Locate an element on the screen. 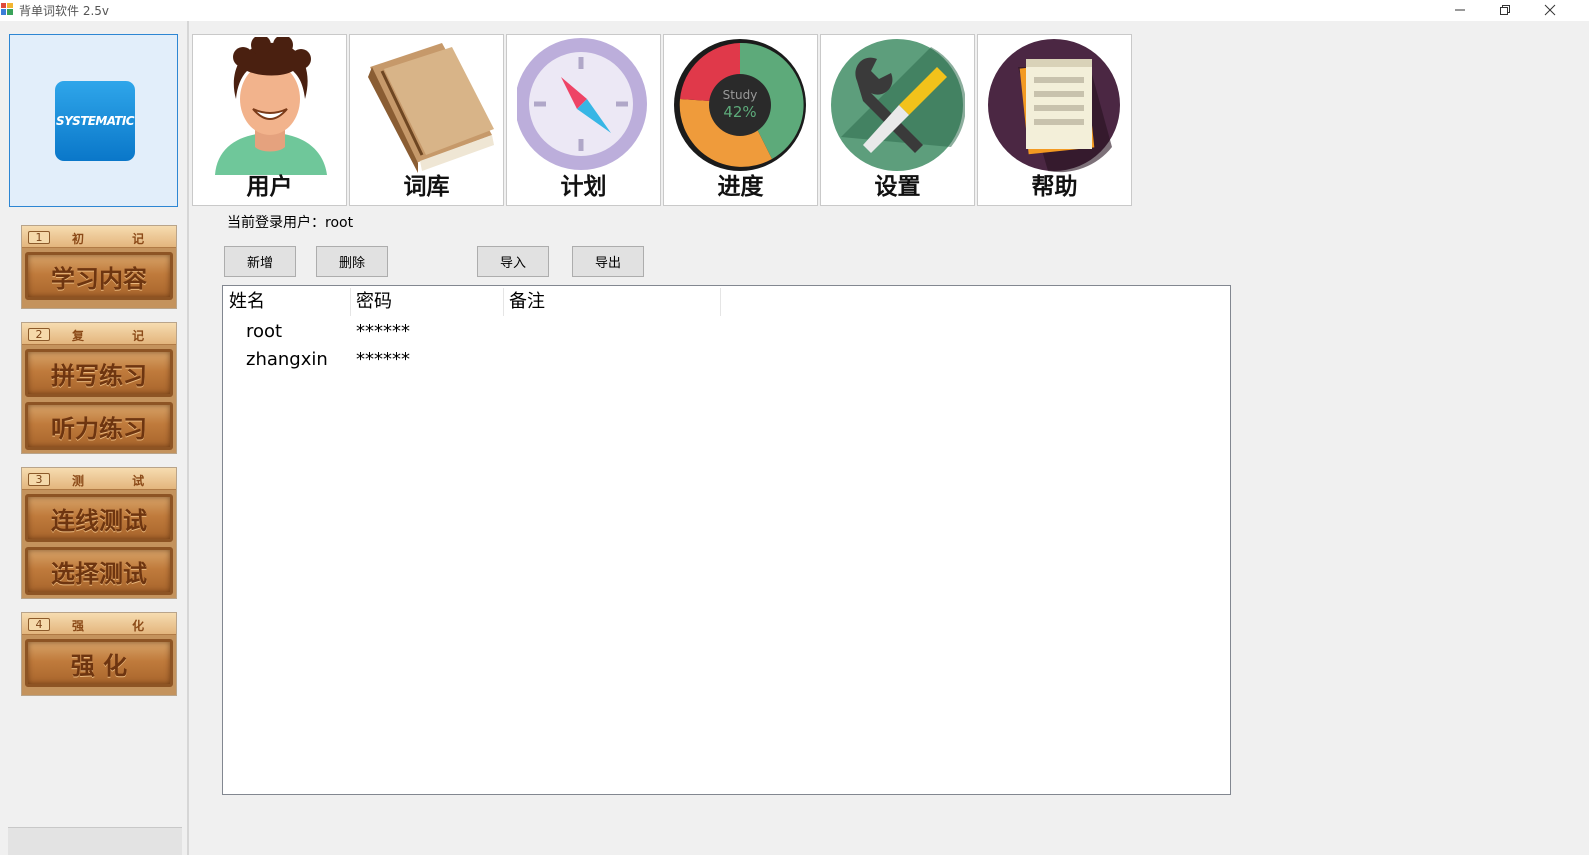  add-button: 新增 is located at coordinates (260, 261).